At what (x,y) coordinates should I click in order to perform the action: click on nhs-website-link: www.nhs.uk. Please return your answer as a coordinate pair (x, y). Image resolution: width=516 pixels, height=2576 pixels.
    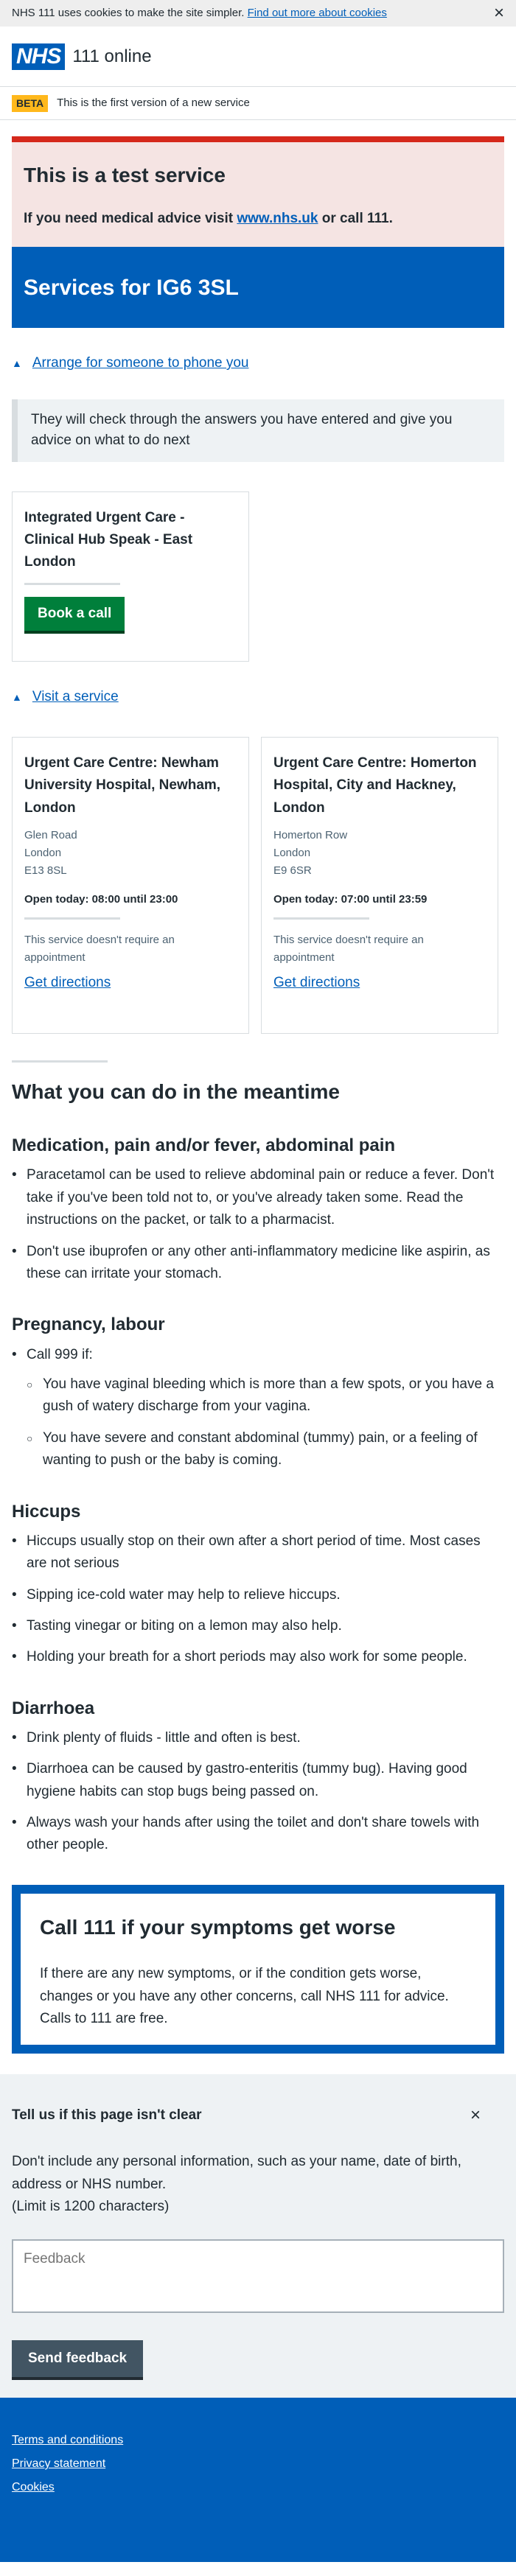
    Looking at the image, I should click on (277, 218).